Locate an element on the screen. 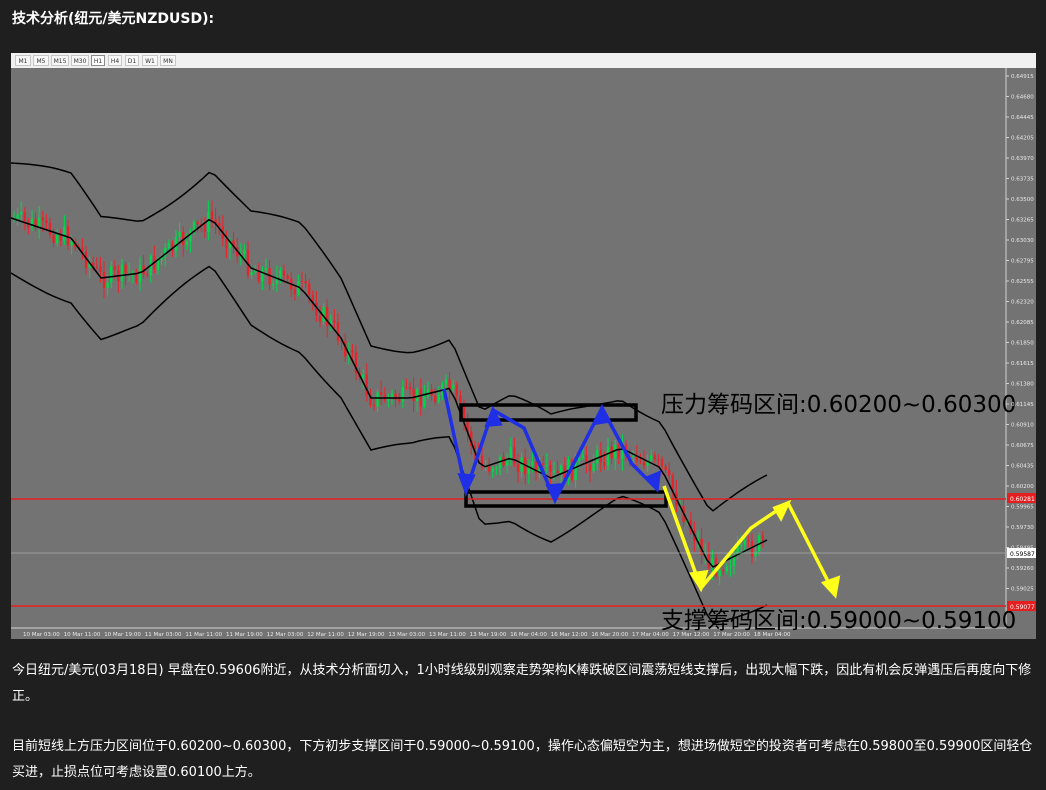 This screenshot has width=1046, height=790. timeframe-button-m15: M15 is located at coordinates (60, 60).